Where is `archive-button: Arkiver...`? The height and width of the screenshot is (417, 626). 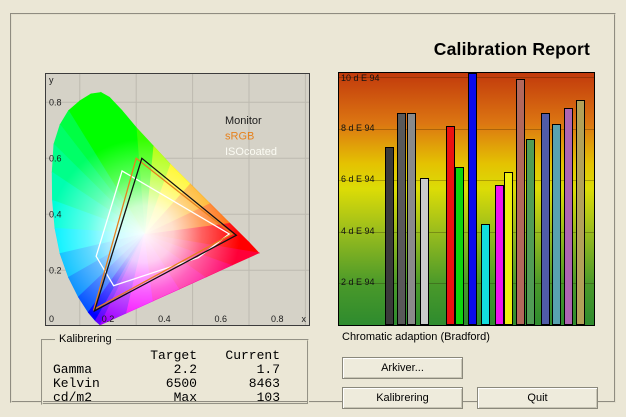 archive-button: Arkiver... is located at coordinates (402, 368).